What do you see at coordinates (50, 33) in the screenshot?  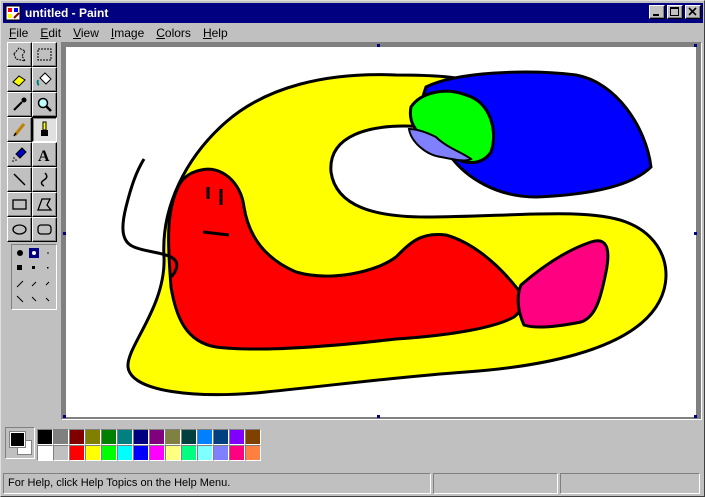 I see `menu-edit: Edit` at bounding box center [50, 33].